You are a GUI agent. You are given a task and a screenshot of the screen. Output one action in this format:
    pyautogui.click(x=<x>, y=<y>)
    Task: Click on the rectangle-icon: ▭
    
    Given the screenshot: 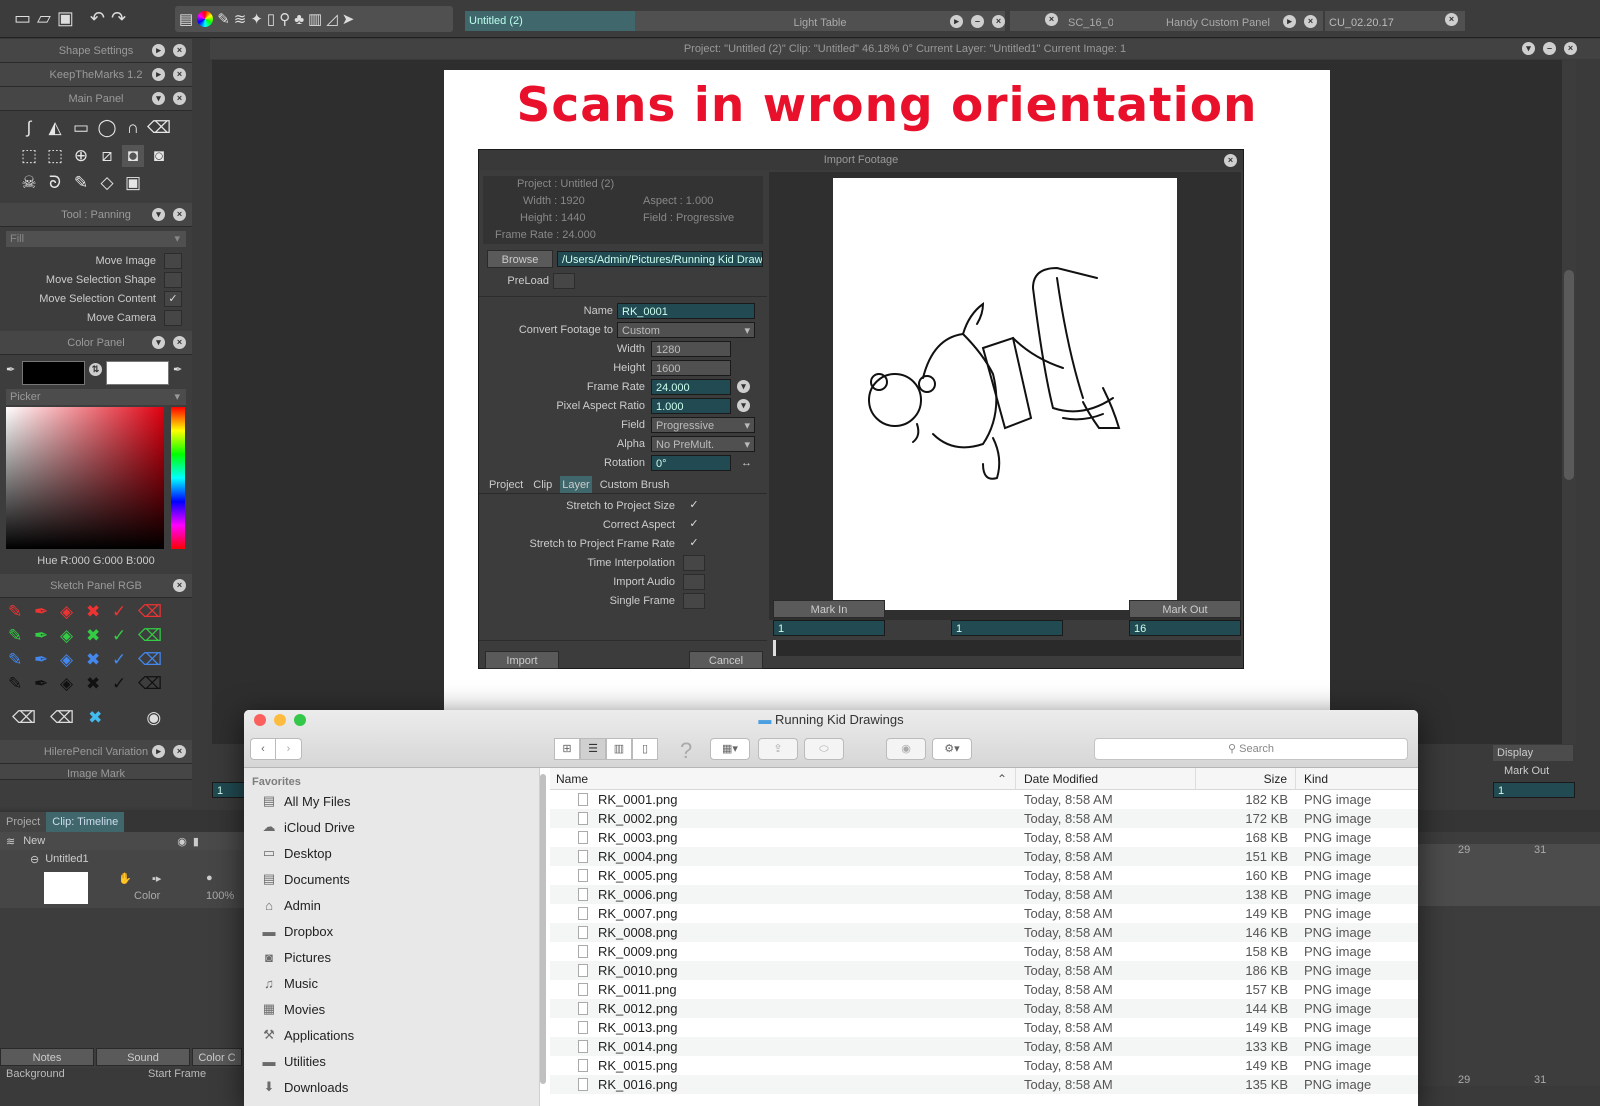 What is the action you would take?
    pyautogui.click(x=81, y=128)
    